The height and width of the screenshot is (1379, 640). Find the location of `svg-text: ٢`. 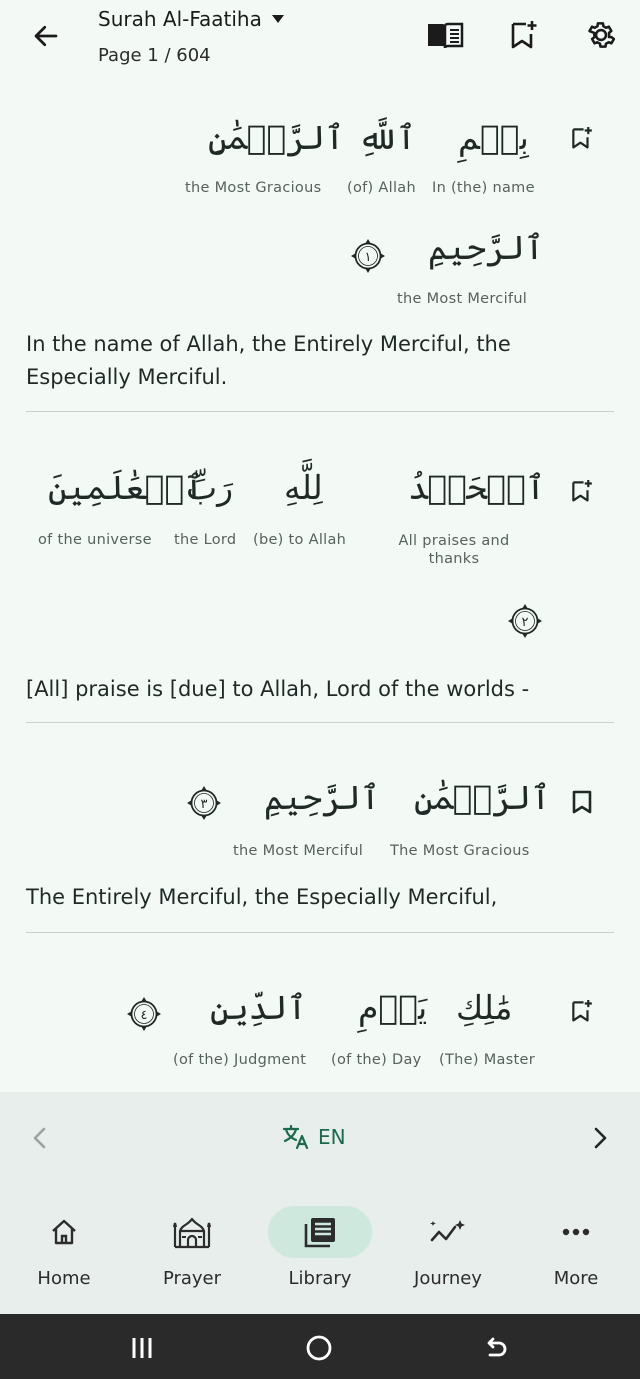

svg-text: ٢ is located at coordinates (525, 622).